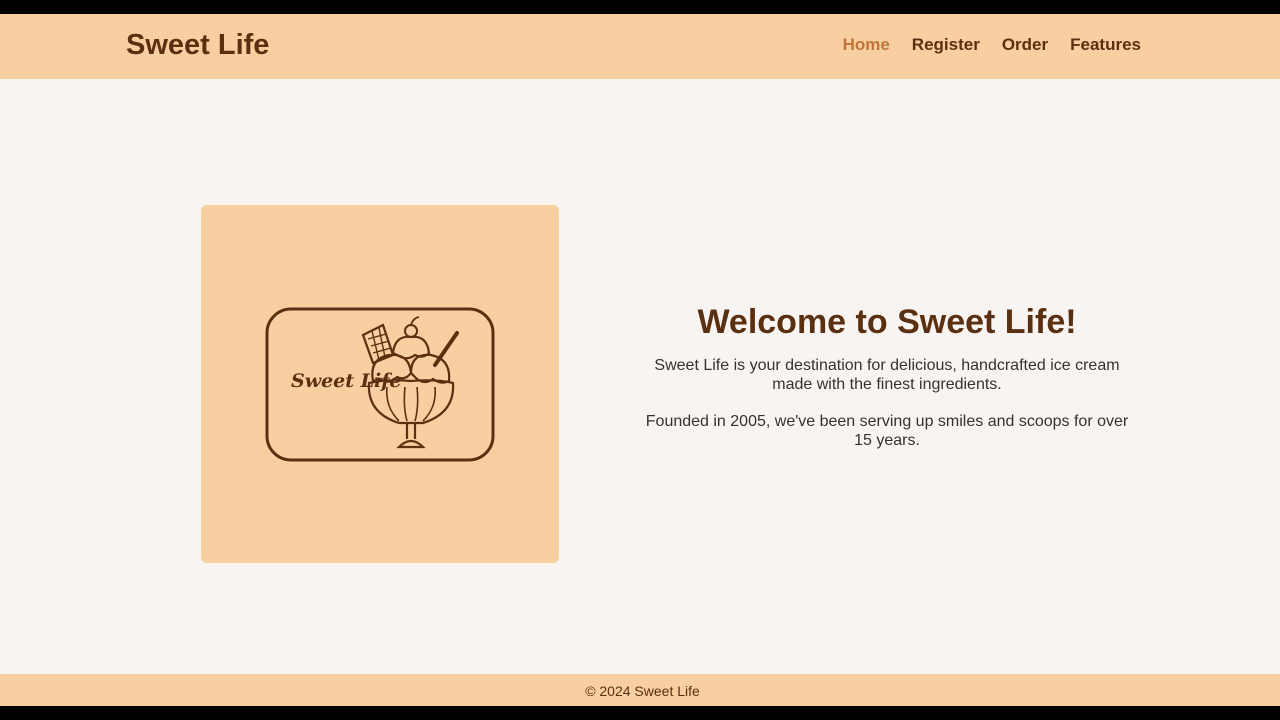 This screenshot has width=1280, height=720. Describe the element at coordinates (1105, 45) in the screenshot. I see `nav-features-link: Features` at that location.